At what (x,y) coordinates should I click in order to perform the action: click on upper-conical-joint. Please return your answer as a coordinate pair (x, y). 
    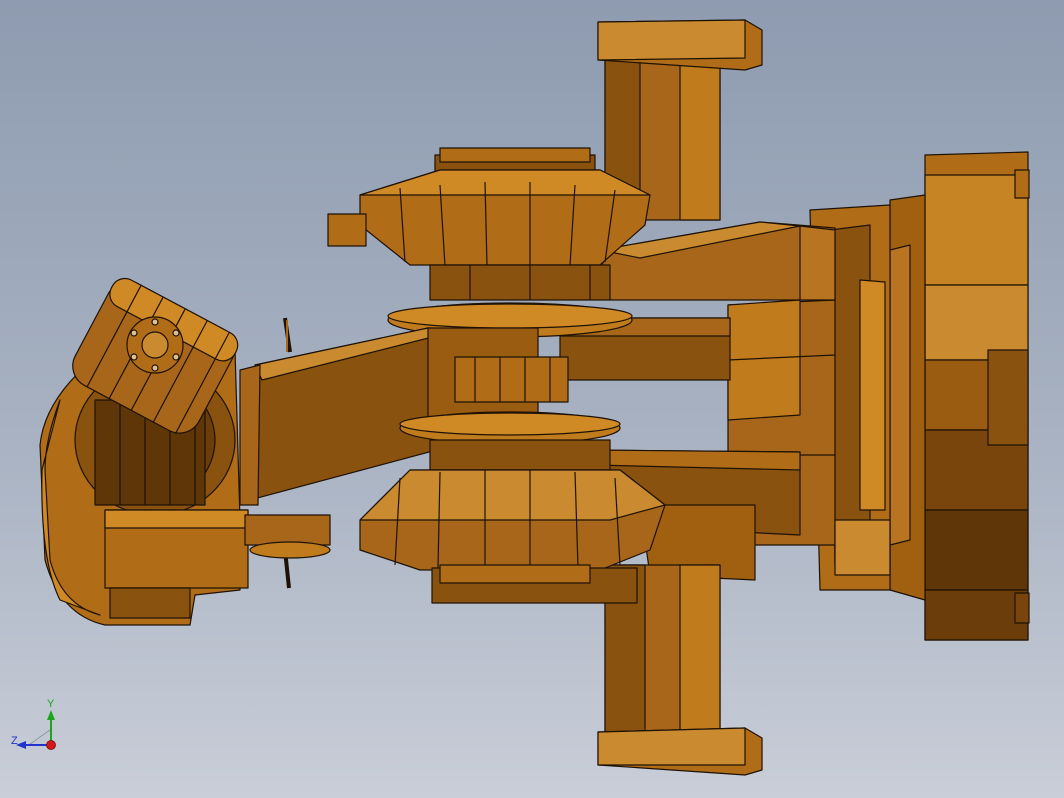
    Looking at the image, I should click on (489, 242).